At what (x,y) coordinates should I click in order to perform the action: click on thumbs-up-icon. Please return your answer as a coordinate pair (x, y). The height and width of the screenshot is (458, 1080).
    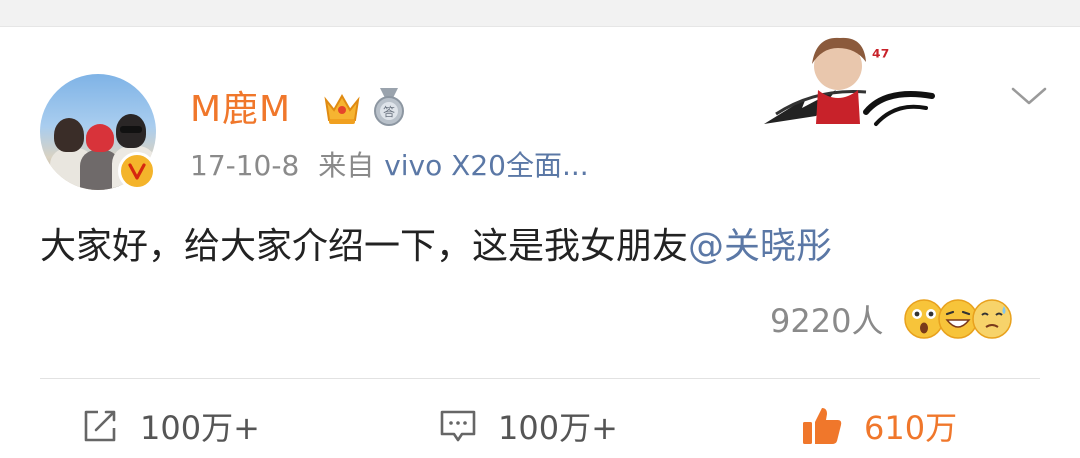
    Looking at the image, I should click on (822, 426).